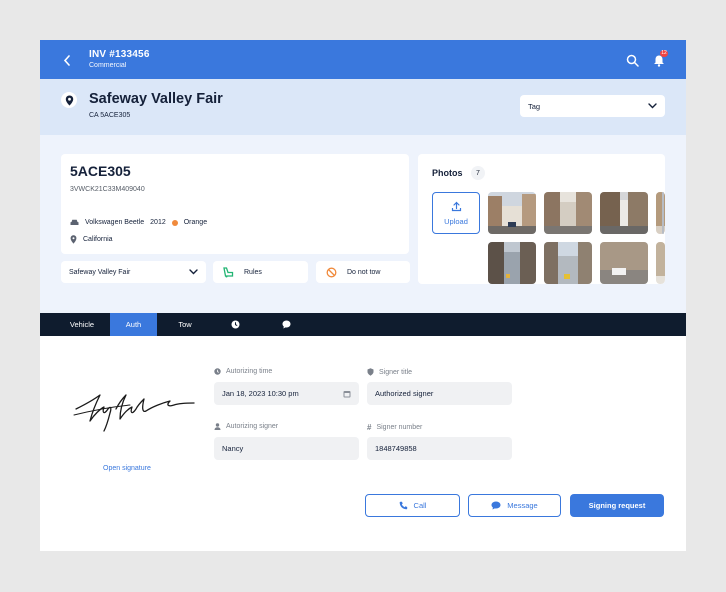  What do you see at coordinates (110, 115) in the screenshot?
I see `location-plate-ref: CA 5ACE305` at bounding box center [110, 115].